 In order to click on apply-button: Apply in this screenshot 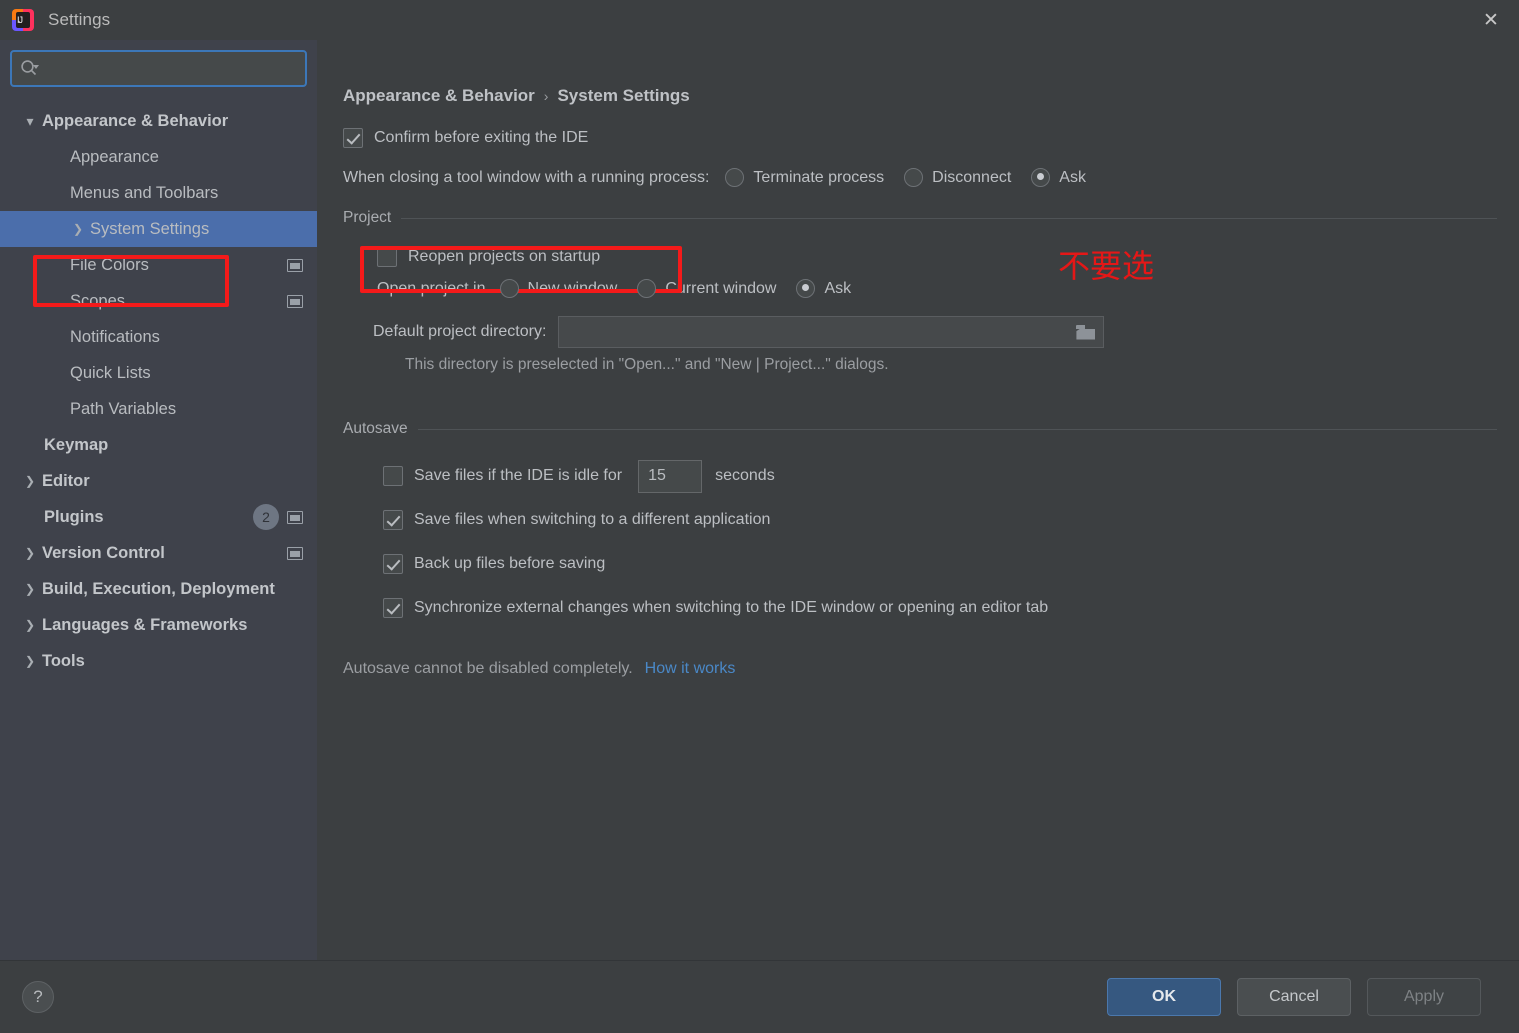, I will do `click(1424, 997)`.